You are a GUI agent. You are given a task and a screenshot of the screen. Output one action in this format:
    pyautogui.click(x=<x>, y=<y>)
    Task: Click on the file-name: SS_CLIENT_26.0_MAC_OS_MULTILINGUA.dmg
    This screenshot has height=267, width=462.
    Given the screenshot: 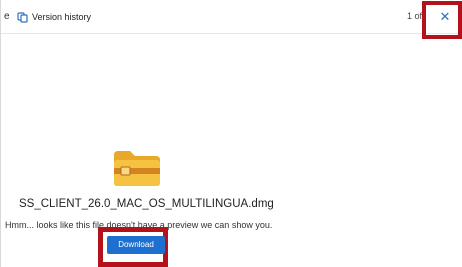 What is the action you would take?
    pyautogui.click(x=146, y=204)
    